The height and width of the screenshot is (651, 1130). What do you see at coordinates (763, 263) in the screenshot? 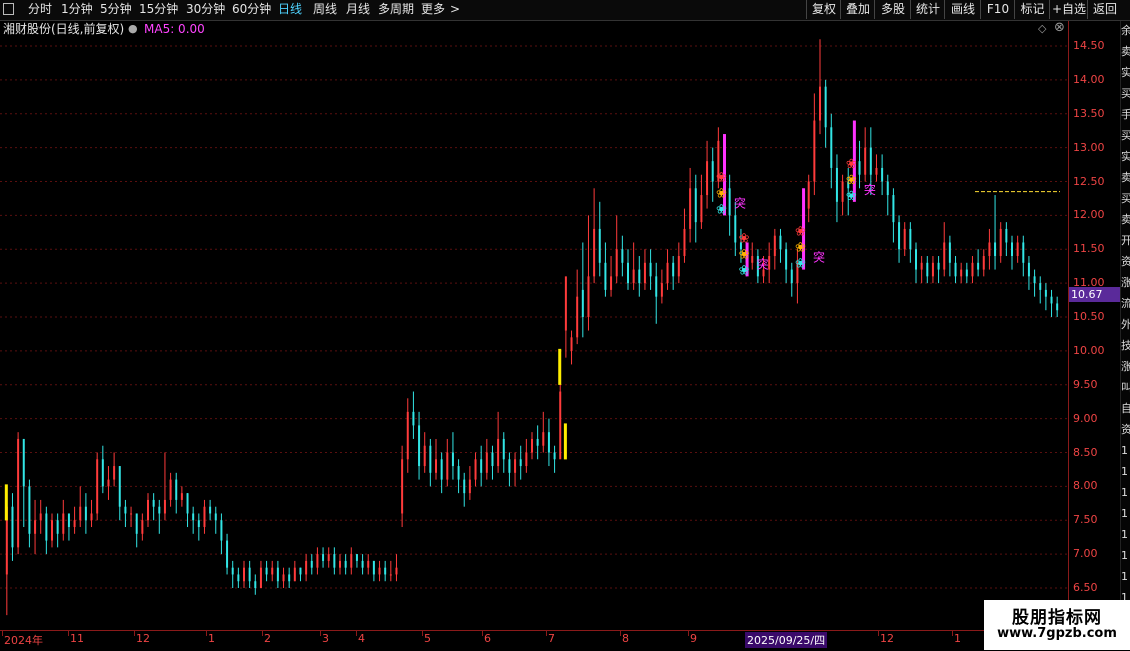
I see `signal-label: 突` at bounding box center [763, 263].